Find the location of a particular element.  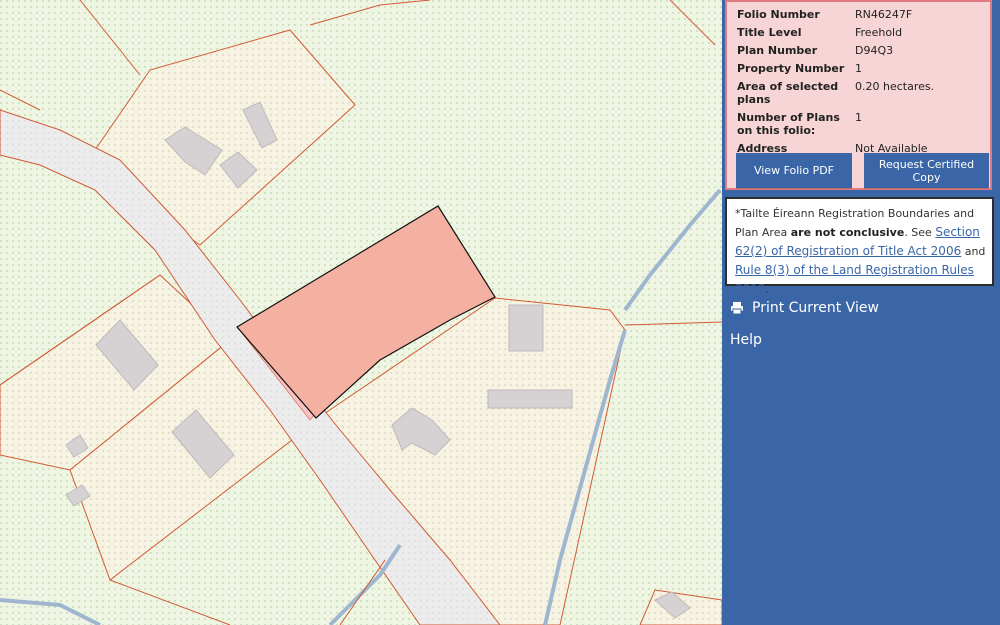

info-value: 0.20 hectares. is located at coordinates (895, 86).